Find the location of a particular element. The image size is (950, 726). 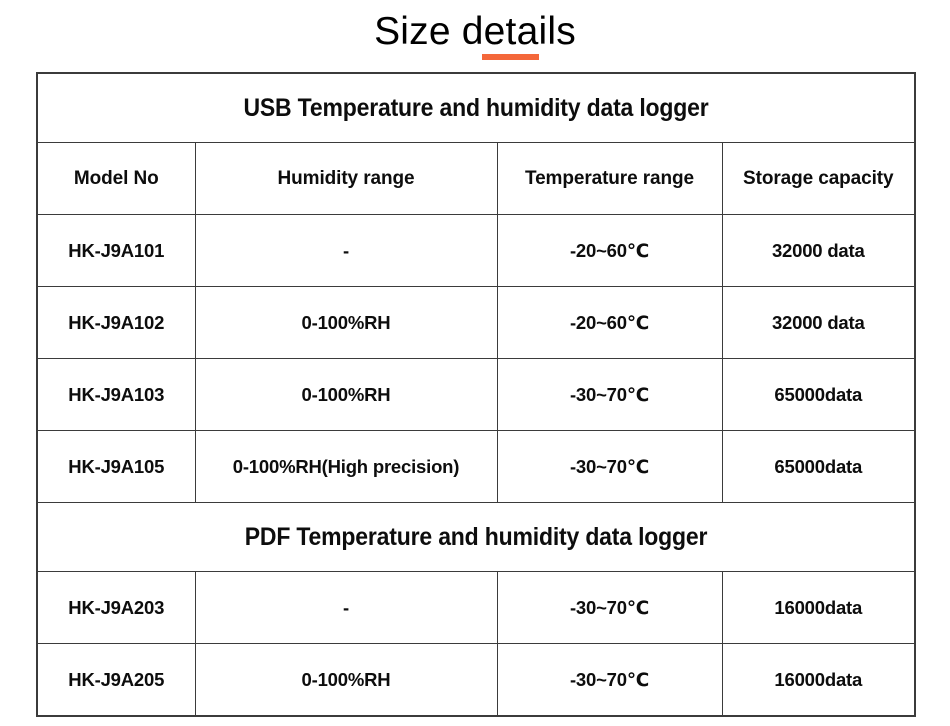

table-row: HK-J9A101 - -20~60℃ 32000 data is located at coordinates (476, 250).